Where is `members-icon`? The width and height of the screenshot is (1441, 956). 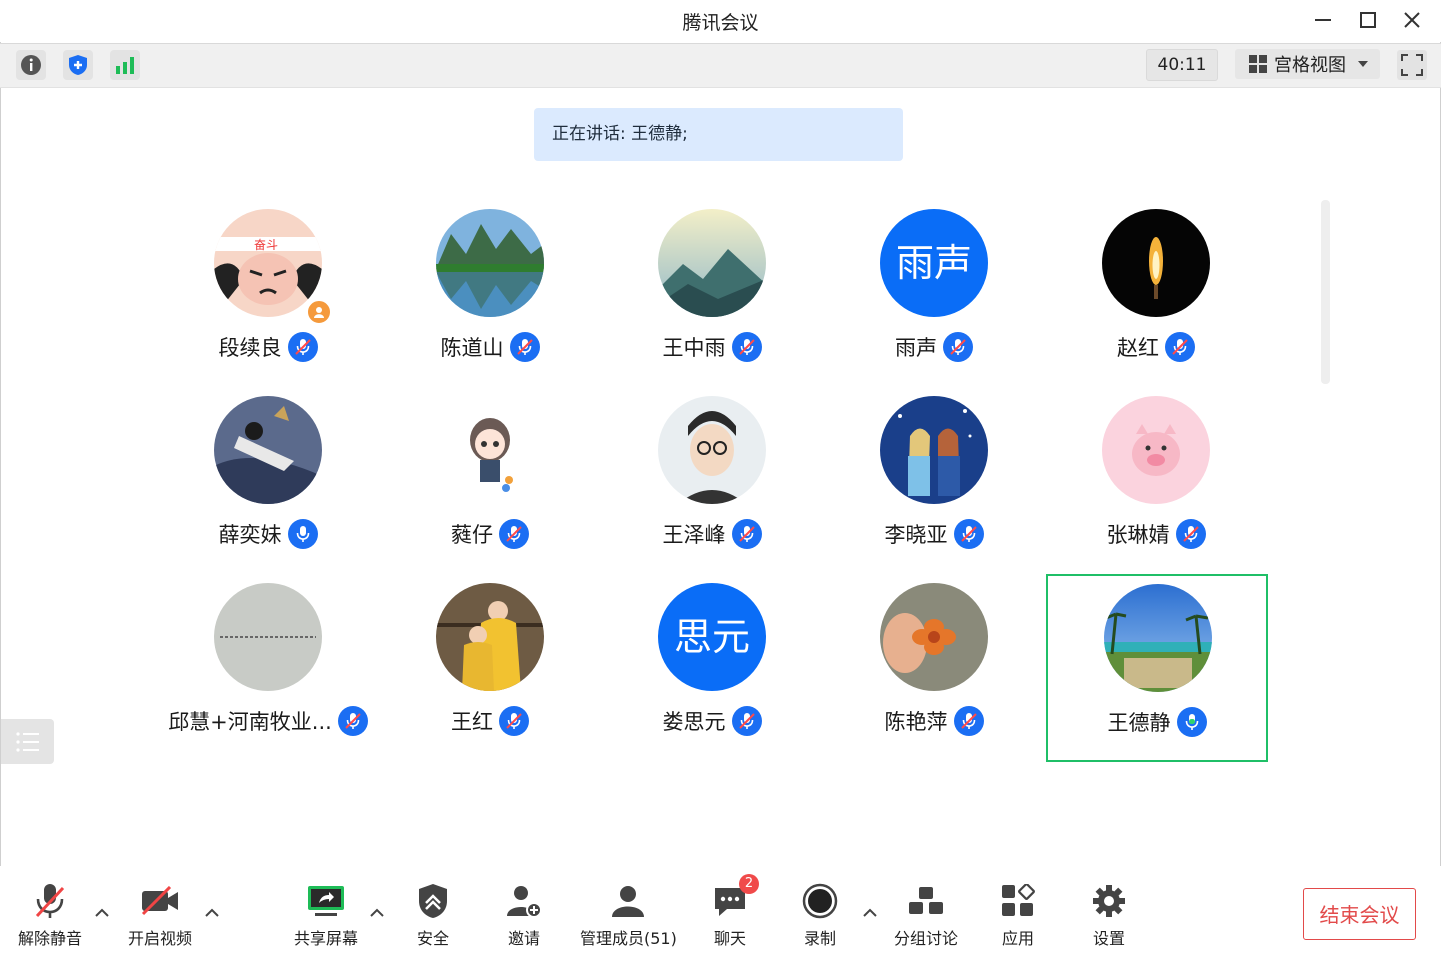 members-icon is located at coordinates (628, 901).